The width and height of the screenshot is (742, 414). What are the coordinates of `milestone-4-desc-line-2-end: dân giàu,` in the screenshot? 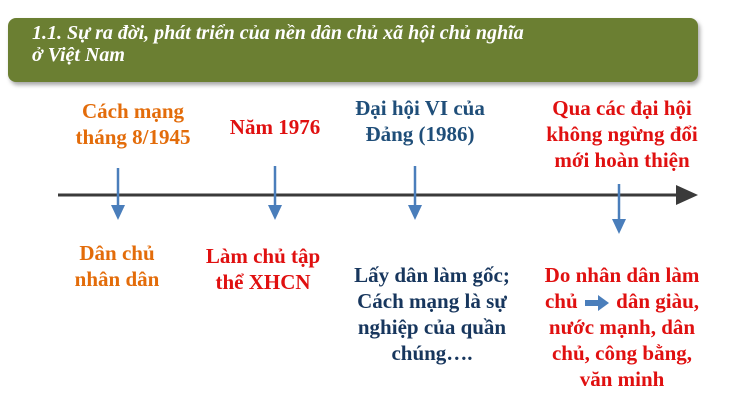 It's located at (658, 301).